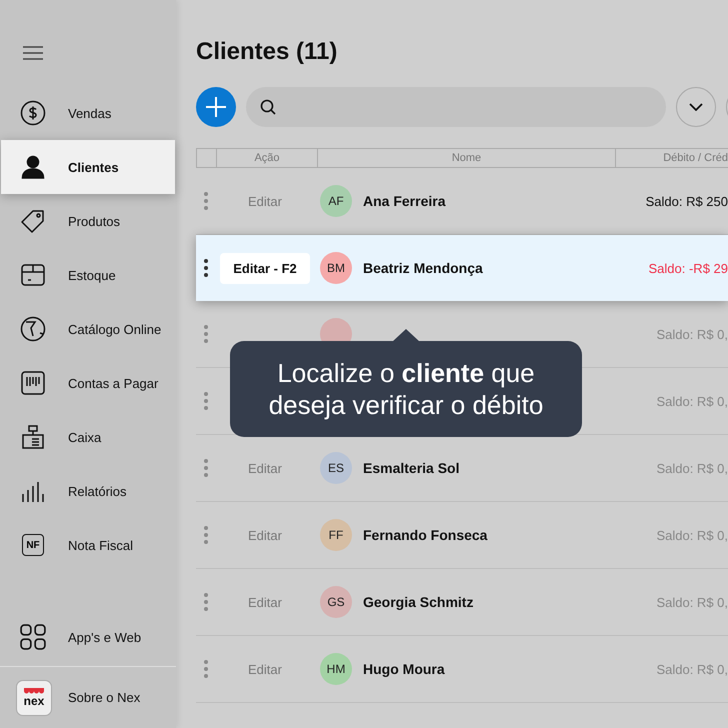 The image size is (728, 728). Describe the element at coordinates (33, 167) in the screenshot. I see `person-icon` at that location.